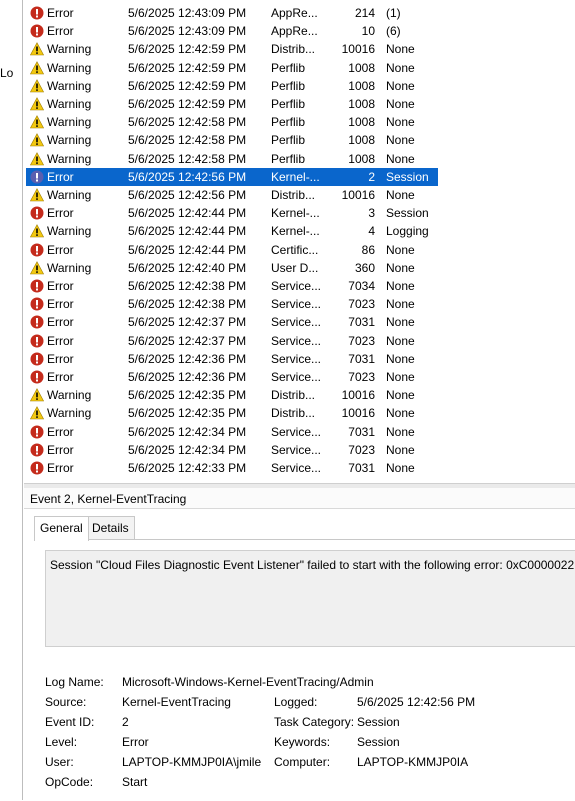 This screenshot has height=801, width=575. What do you see at coordinates (364, 13) in the screenshot?
I see `event-id: 214` at bounding box center [364, 13].